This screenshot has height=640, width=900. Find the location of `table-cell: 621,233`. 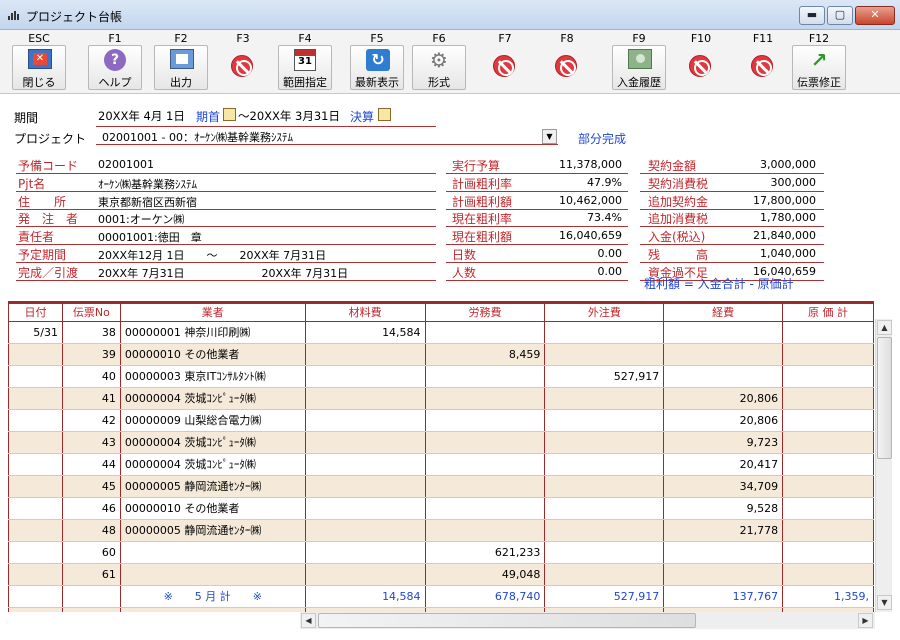

table-cell: 621,233 is located at coordinates (485, 552).